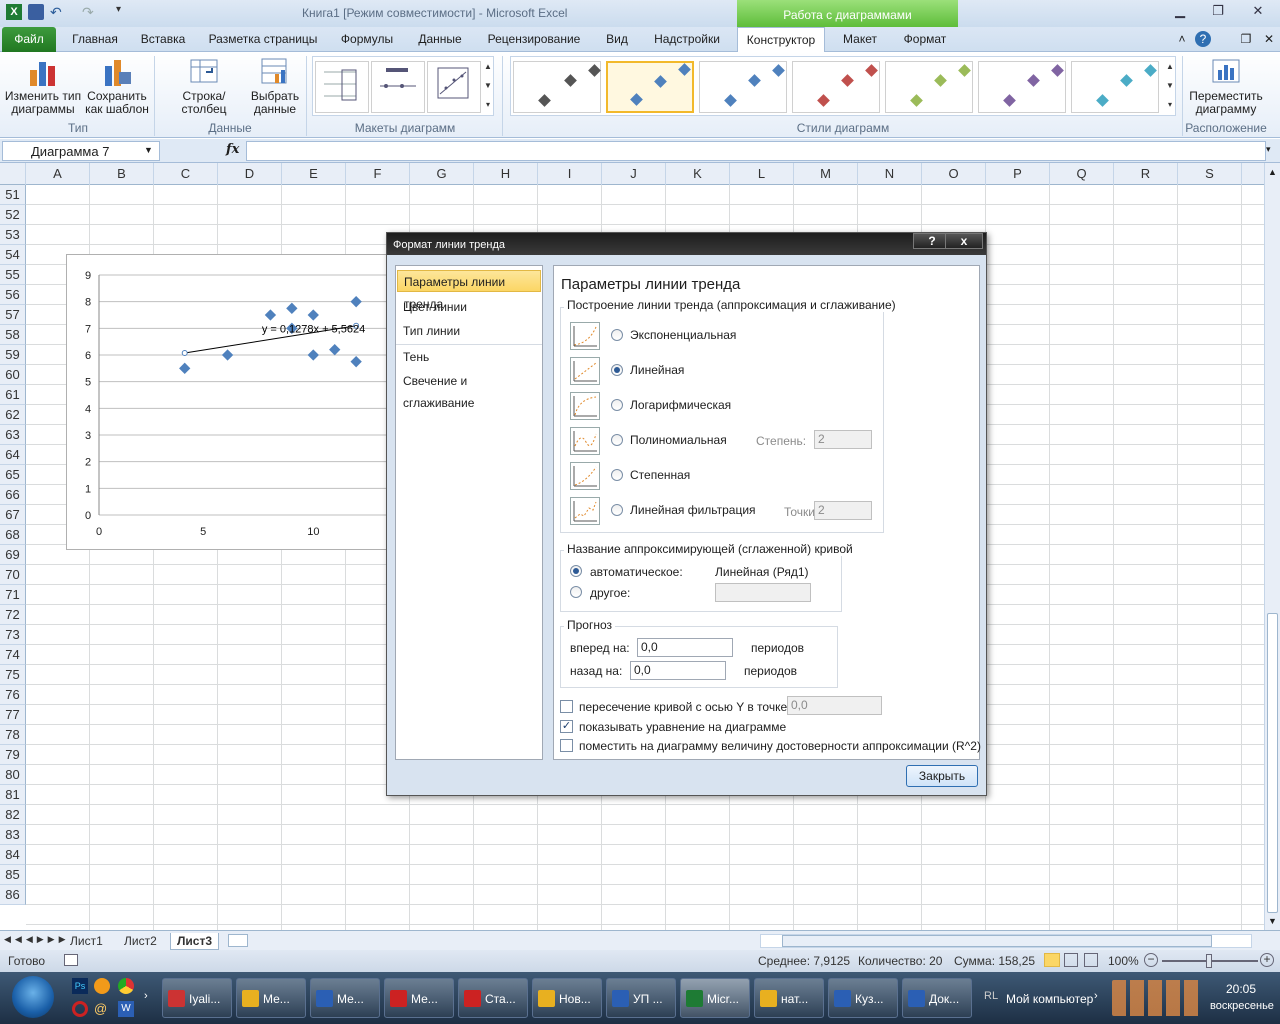  Describe the element at coordinates (1146, 174) in the screenshot. I see `column-header: R` at that location.